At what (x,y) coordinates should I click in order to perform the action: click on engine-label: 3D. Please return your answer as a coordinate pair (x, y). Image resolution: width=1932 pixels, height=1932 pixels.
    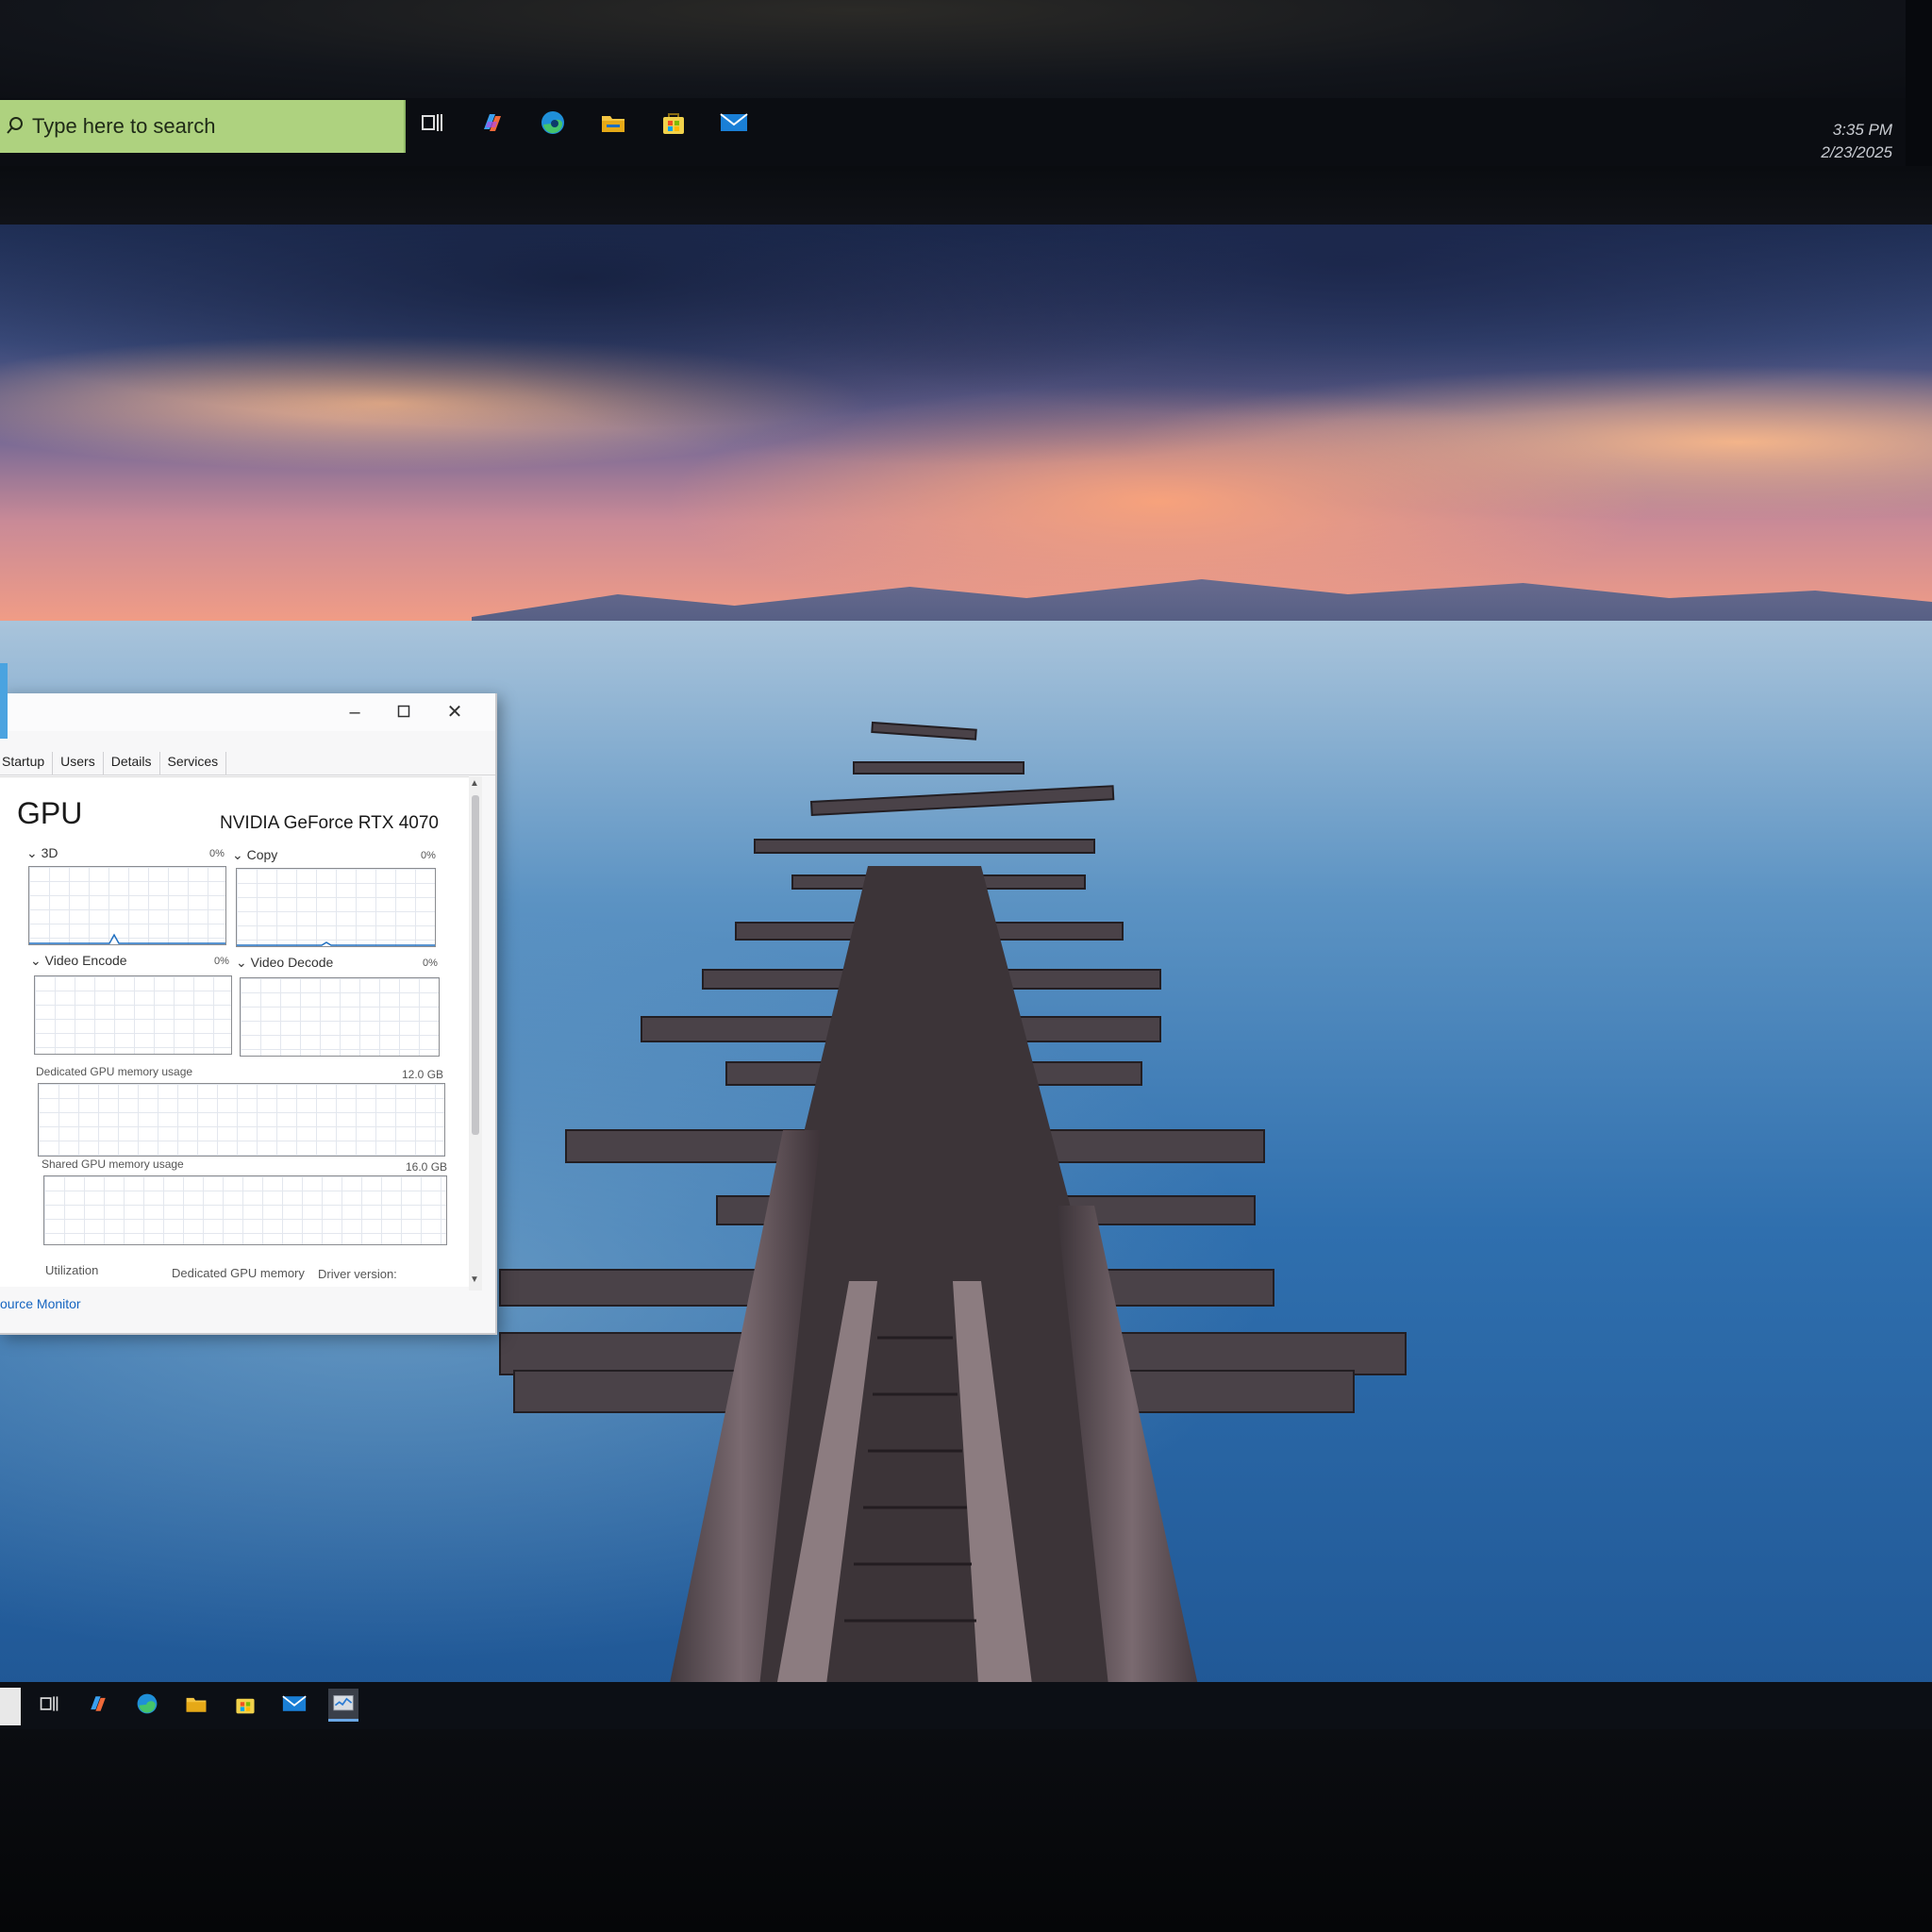
    Looking at the image, I should click on (50, 853).